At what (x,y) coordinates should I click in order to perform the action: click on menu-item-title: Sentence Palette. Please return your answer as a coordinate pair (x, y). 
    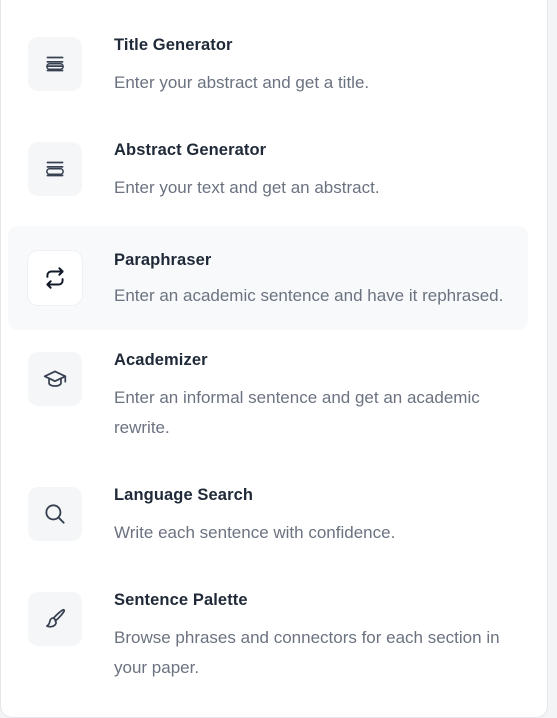
    Looking at the image, I should click on (181, 600).